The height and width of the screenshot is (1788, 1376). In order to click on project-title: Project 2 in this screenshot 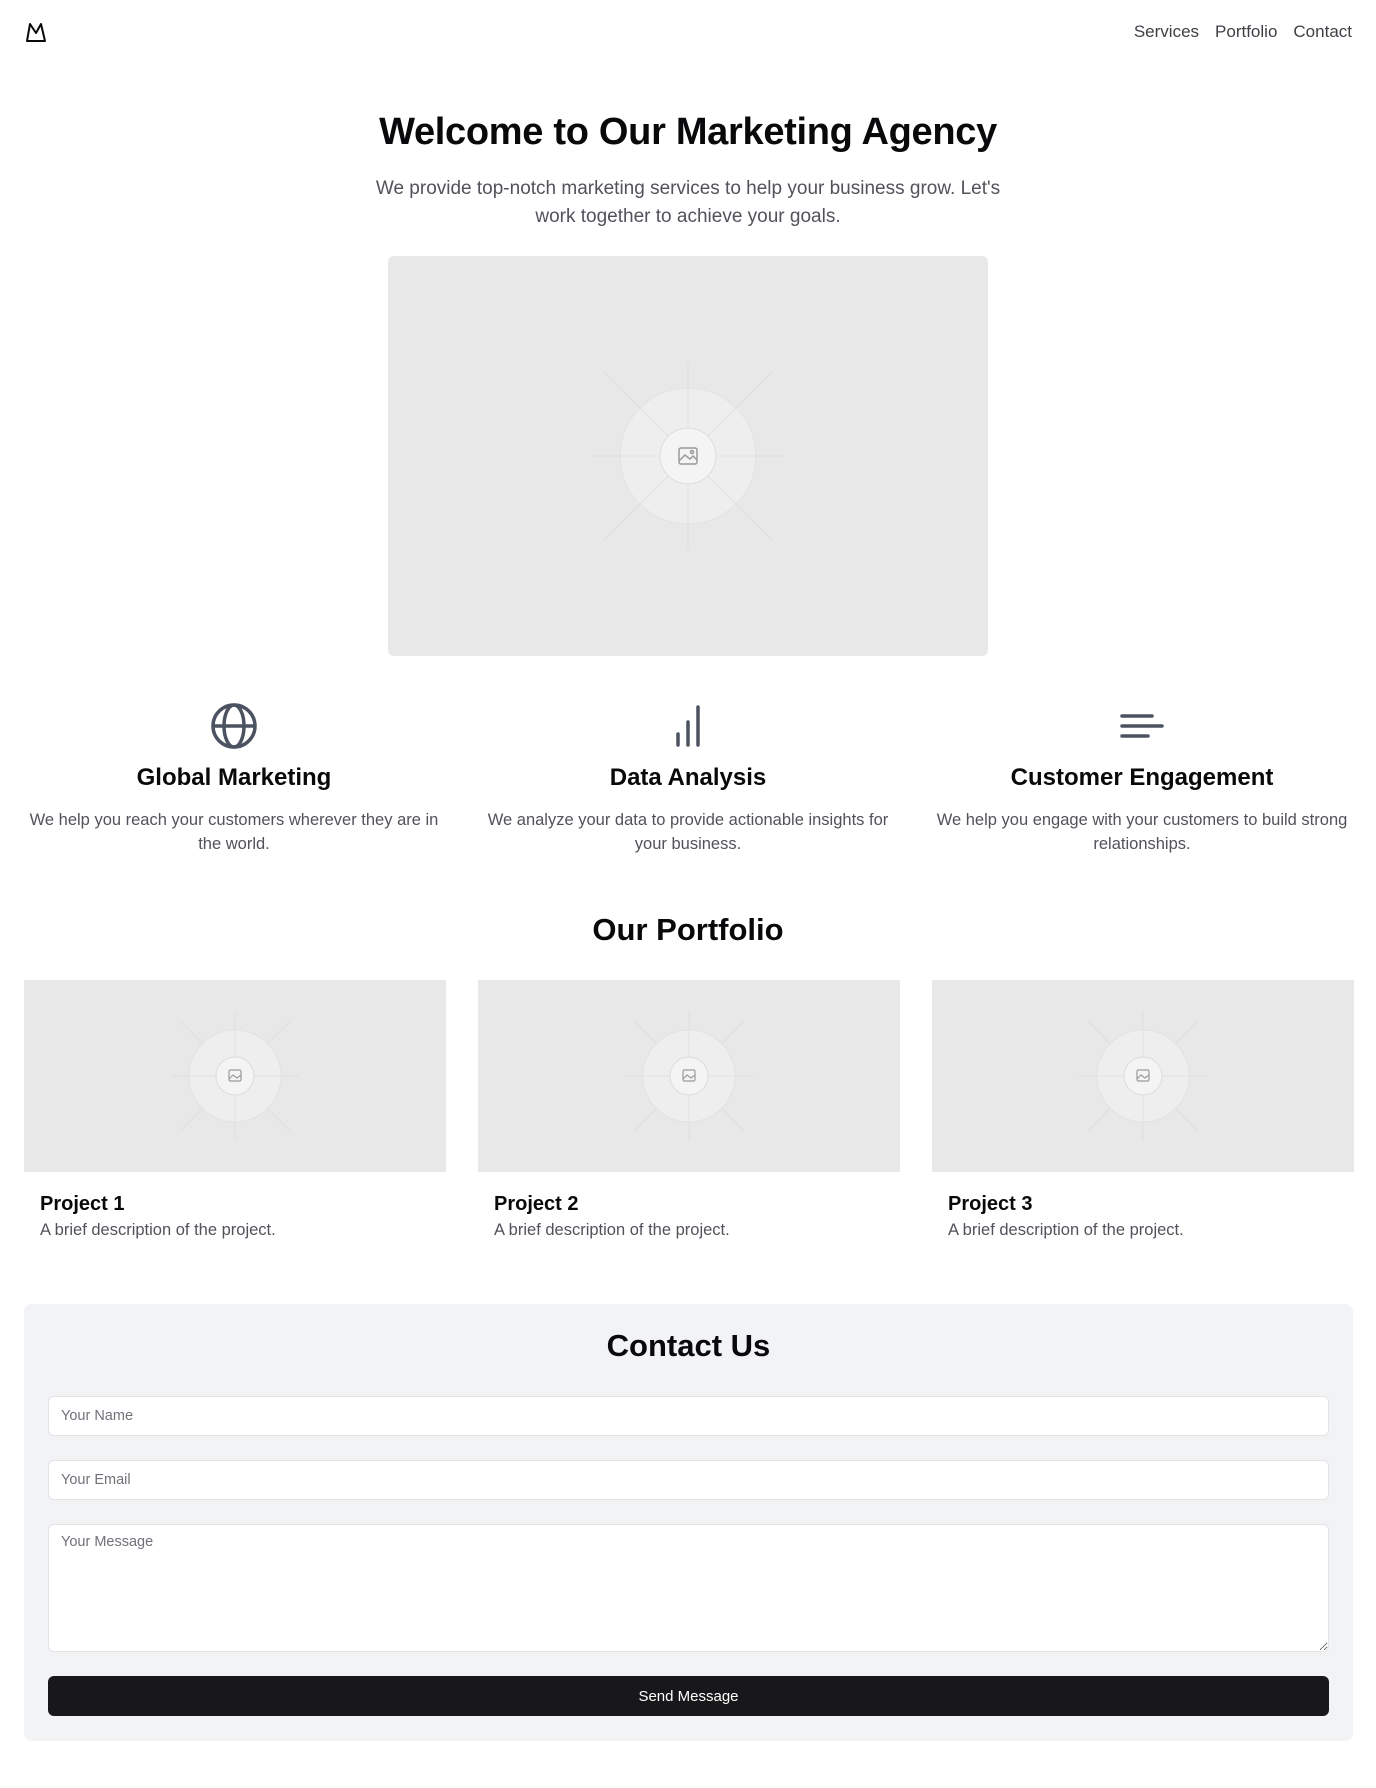, I will do `click(536, 1204)`.